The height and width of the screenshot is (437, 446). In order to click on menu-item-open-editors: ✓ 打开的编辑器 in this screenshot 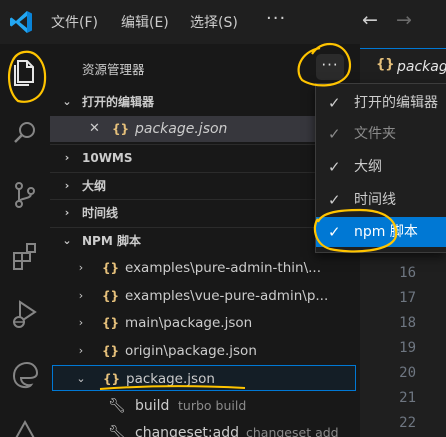, I will do `click(381, 103)`.